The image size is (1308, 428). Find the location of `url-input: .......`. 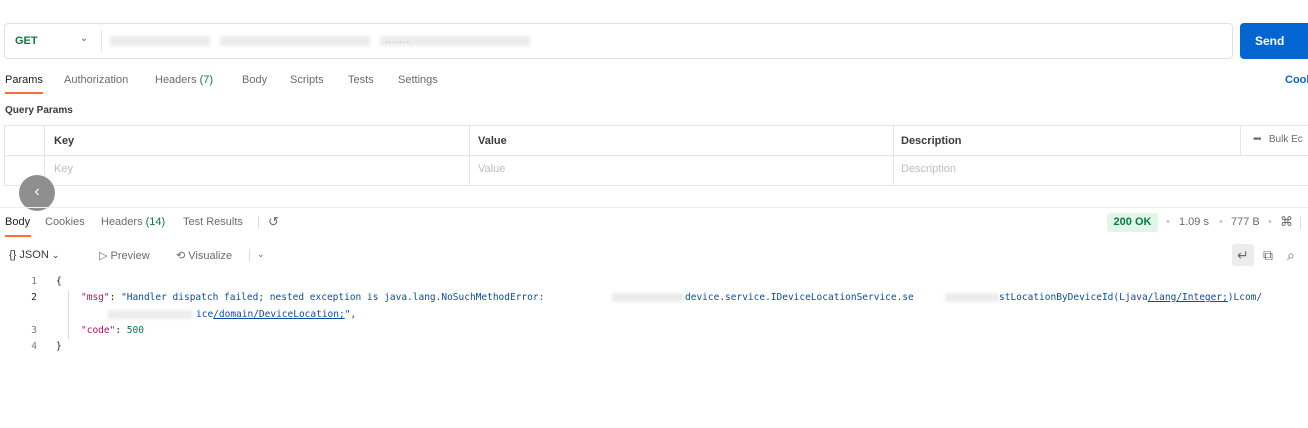

url-input: ....... is located at coordinates (397, 40).